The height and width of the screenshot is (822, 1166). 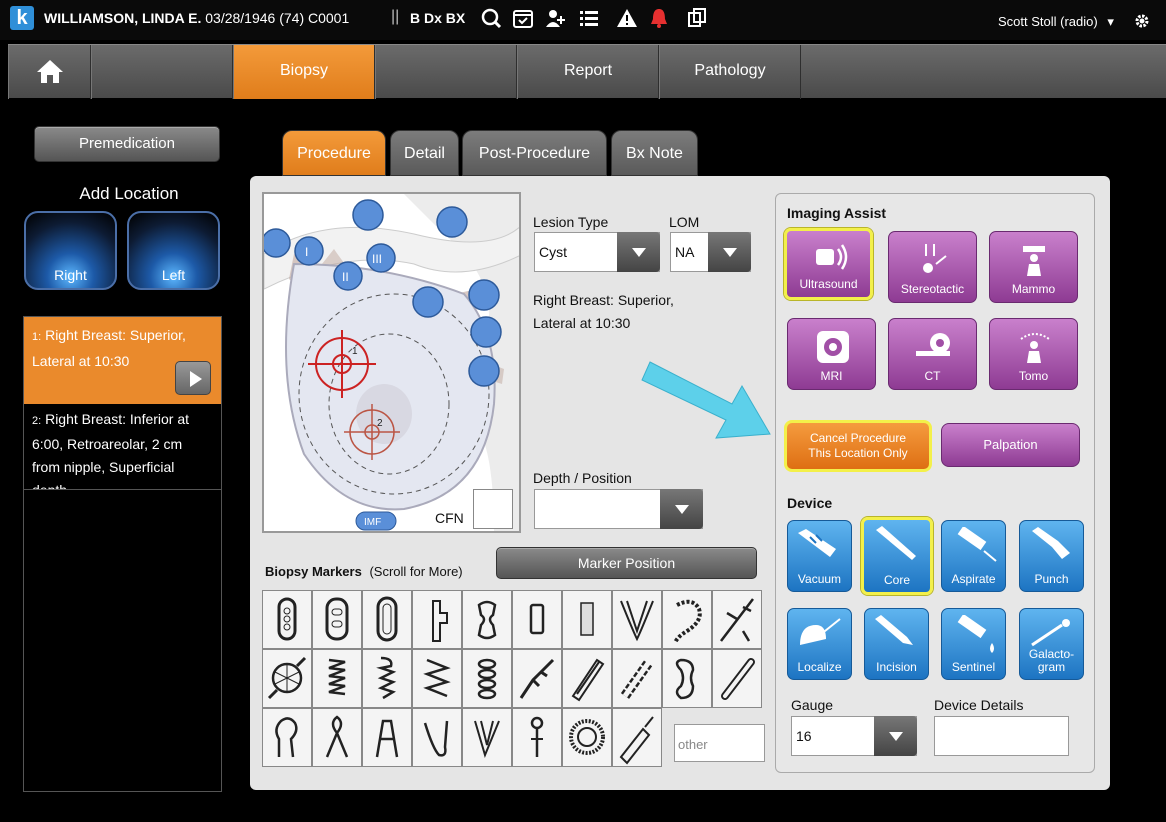 I want to click on core-button: Core, so click(x=897, y=556).